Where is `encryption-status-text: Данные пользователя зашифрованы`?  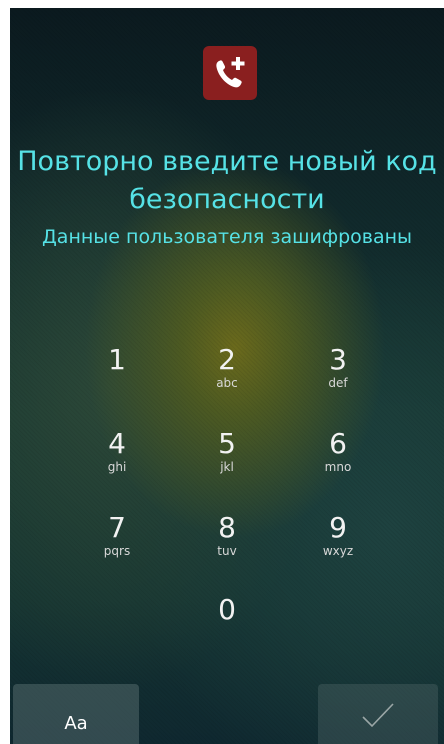
encryption-status-text: Данные пользователя зашифрованы is located at coordinates (227, 237).